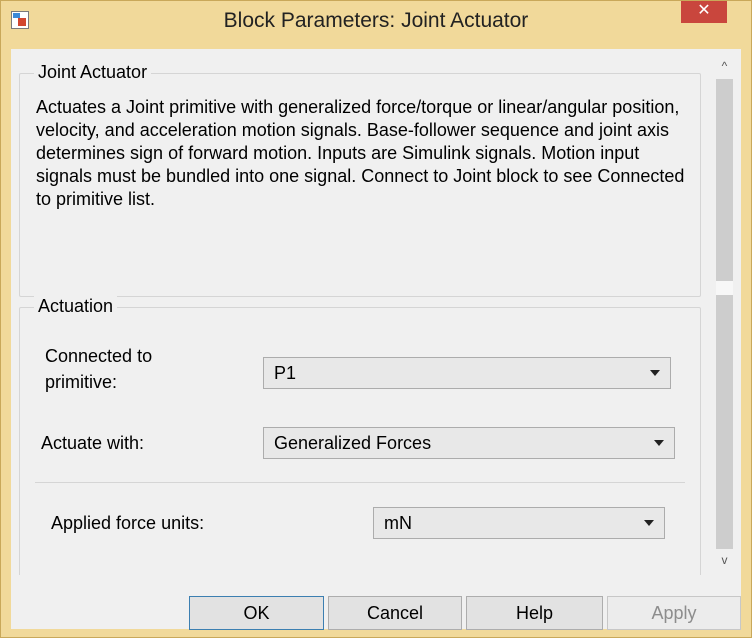 This screenshot has width=752, height=638. Describe the element at coordinates (360, 482) in the screenshot. I see `section-divider` at that location.